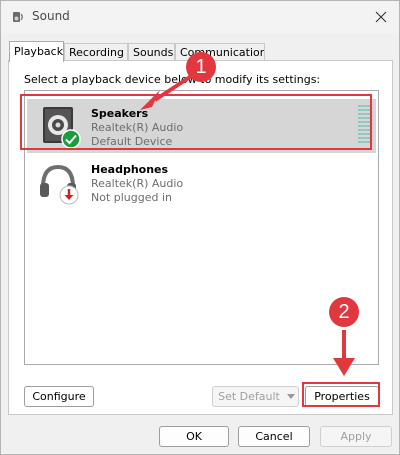 Image resolution: width=400 pixels, height=455 pixels. What do you see at coordinates (274, 436) in the screenshot?
I see `cancel-button: Cancel` at bounding box center [274, 436].